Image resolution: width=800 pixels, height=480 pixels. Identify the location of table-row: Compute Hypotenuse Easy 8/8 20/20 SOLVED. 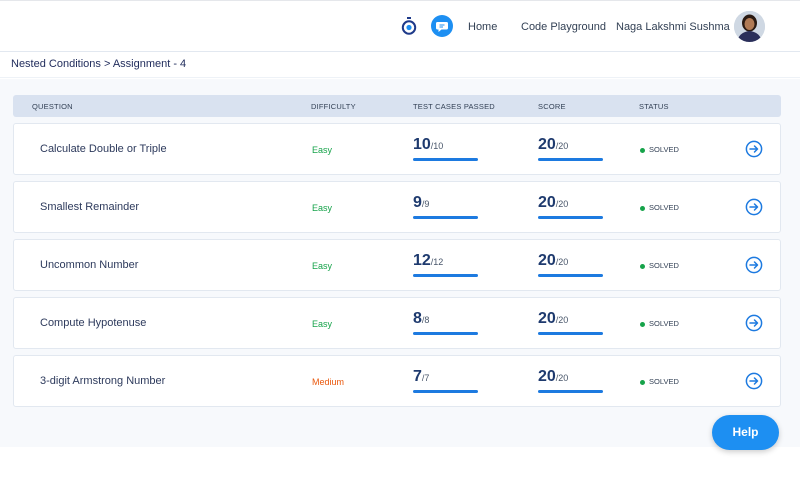
(397, 323).